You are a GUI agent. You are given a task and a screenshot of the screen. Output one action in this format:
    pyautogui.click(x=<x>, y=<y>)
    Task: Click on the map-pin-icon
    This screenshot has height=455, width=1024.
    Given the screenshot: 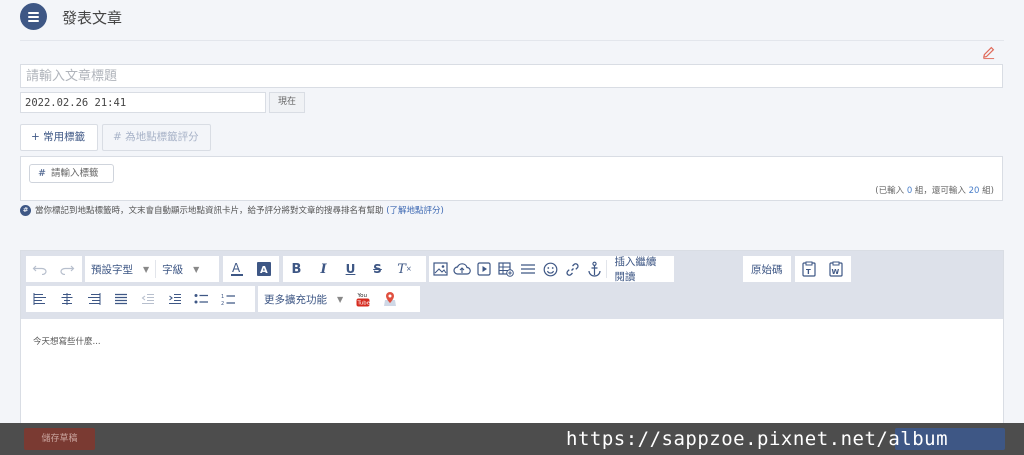 What is the action you would take?
    pyautogui.click(x=389, y=299)
    